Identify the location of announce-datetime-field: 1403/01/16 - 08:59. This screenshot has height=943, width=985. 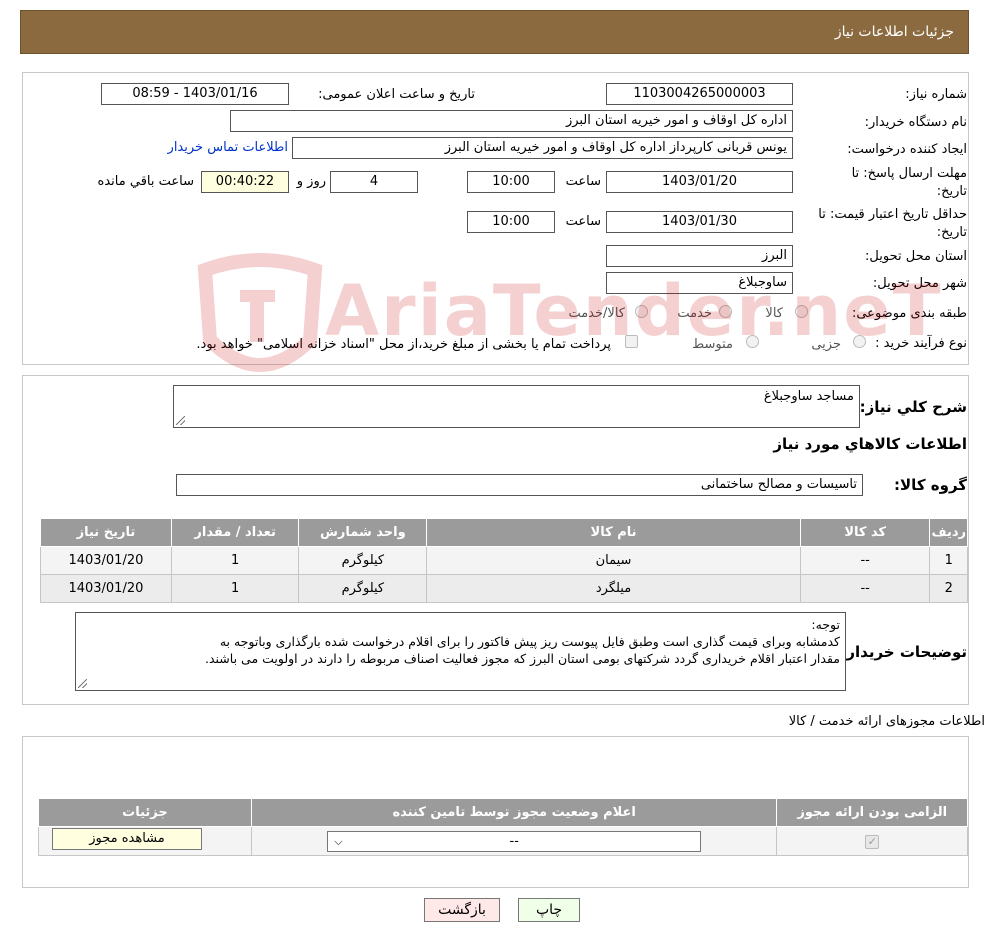
(195, 94).